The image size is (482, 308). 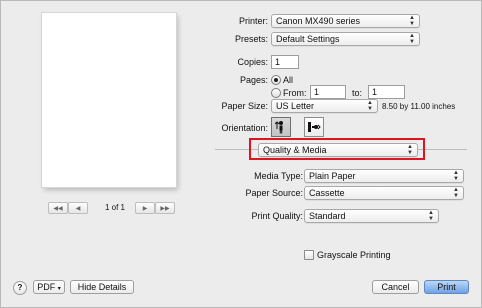 I want to click on paper-source-value: Cassette, so click(x=327, y=193).